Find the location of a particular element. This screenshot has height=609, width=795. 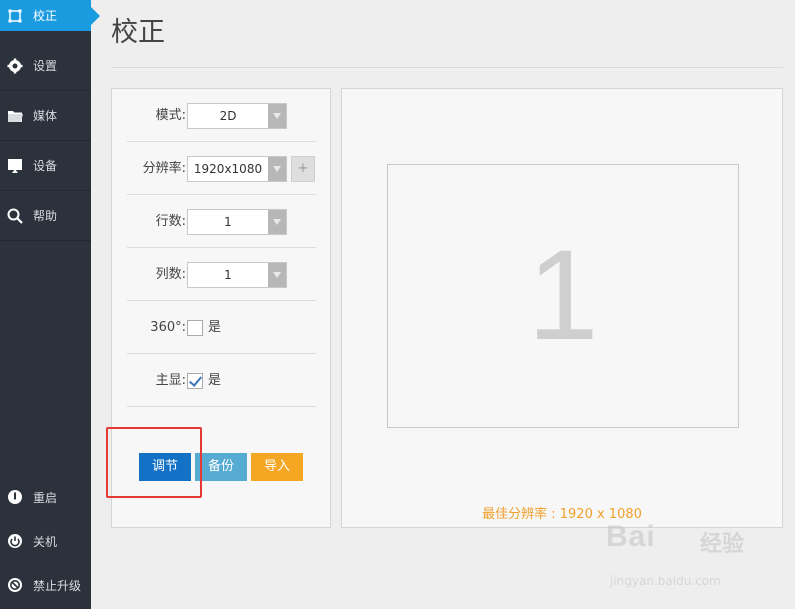

screen-number: 1 is located at coordinates (563, 295).